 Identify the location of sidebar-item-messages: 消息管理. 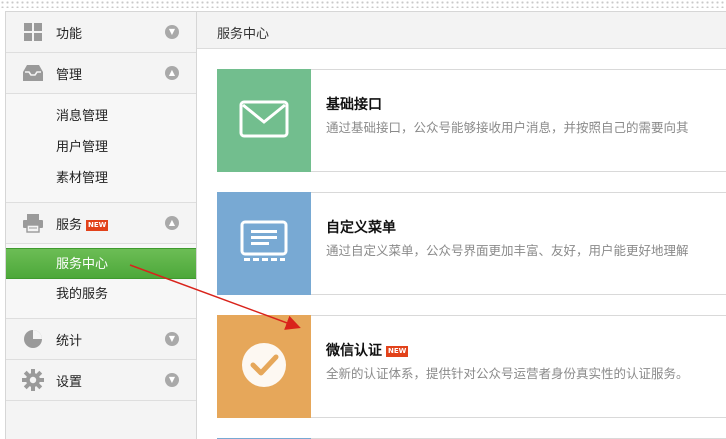
(101, 116).